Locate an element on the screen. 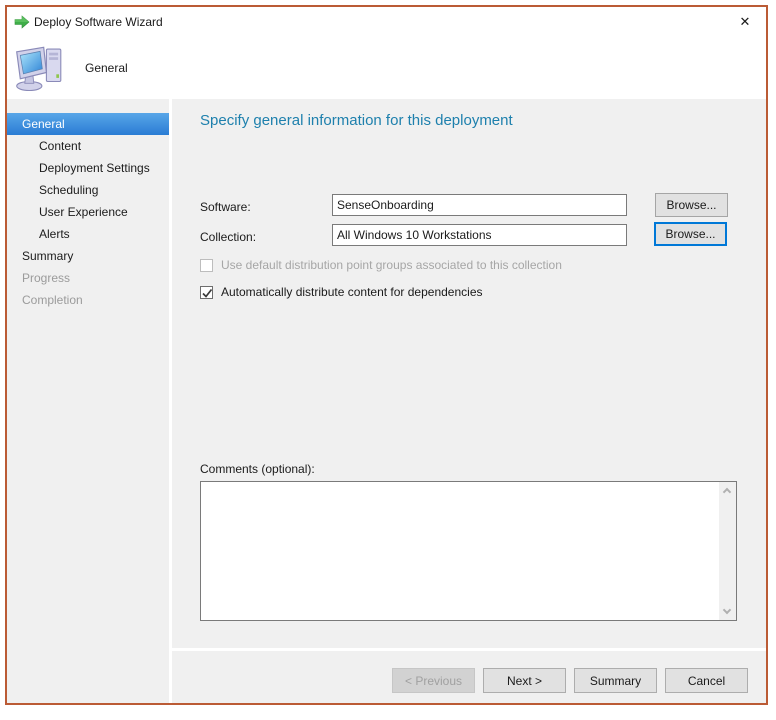 The width and height of the screenshot is (776, 720). default-dp-checkbox is located at coordinates (206, 265).